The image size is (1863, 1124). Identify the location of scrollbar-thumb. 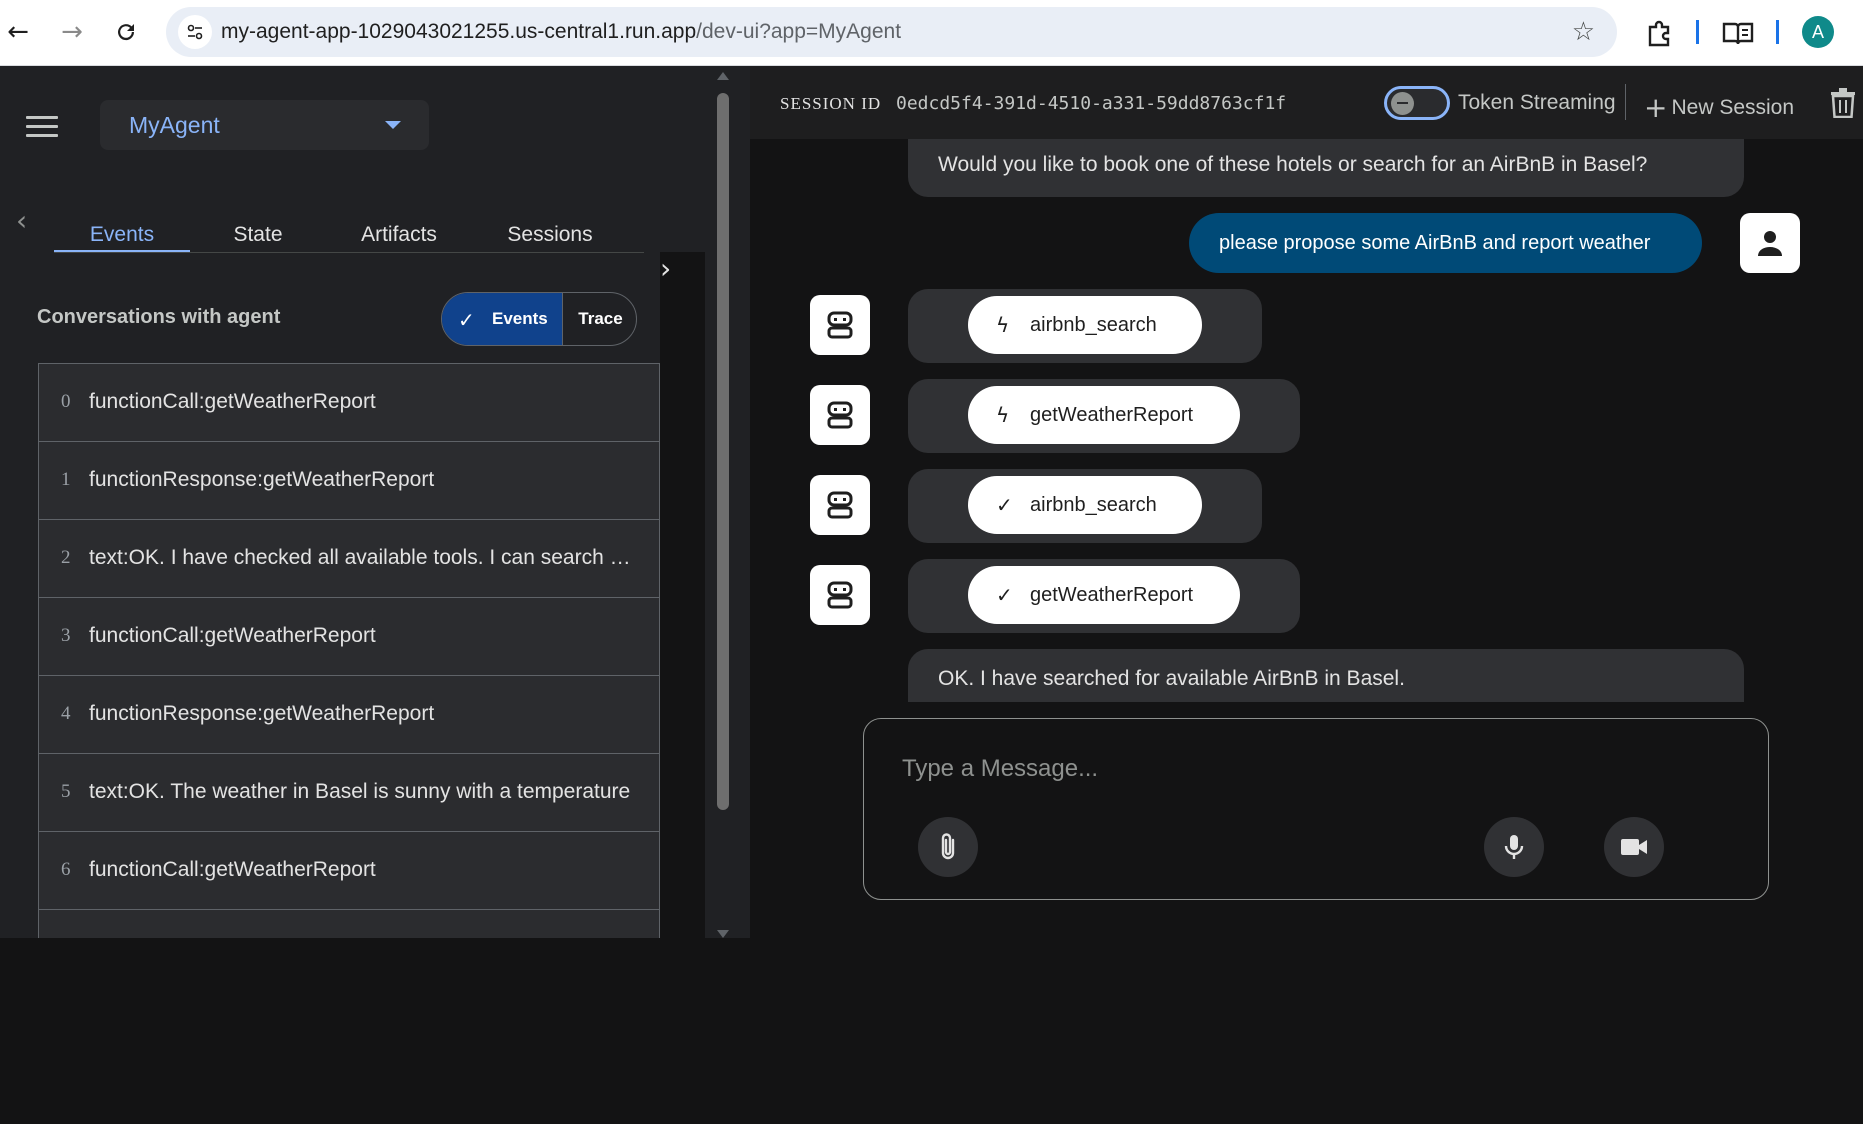
(723, 451).